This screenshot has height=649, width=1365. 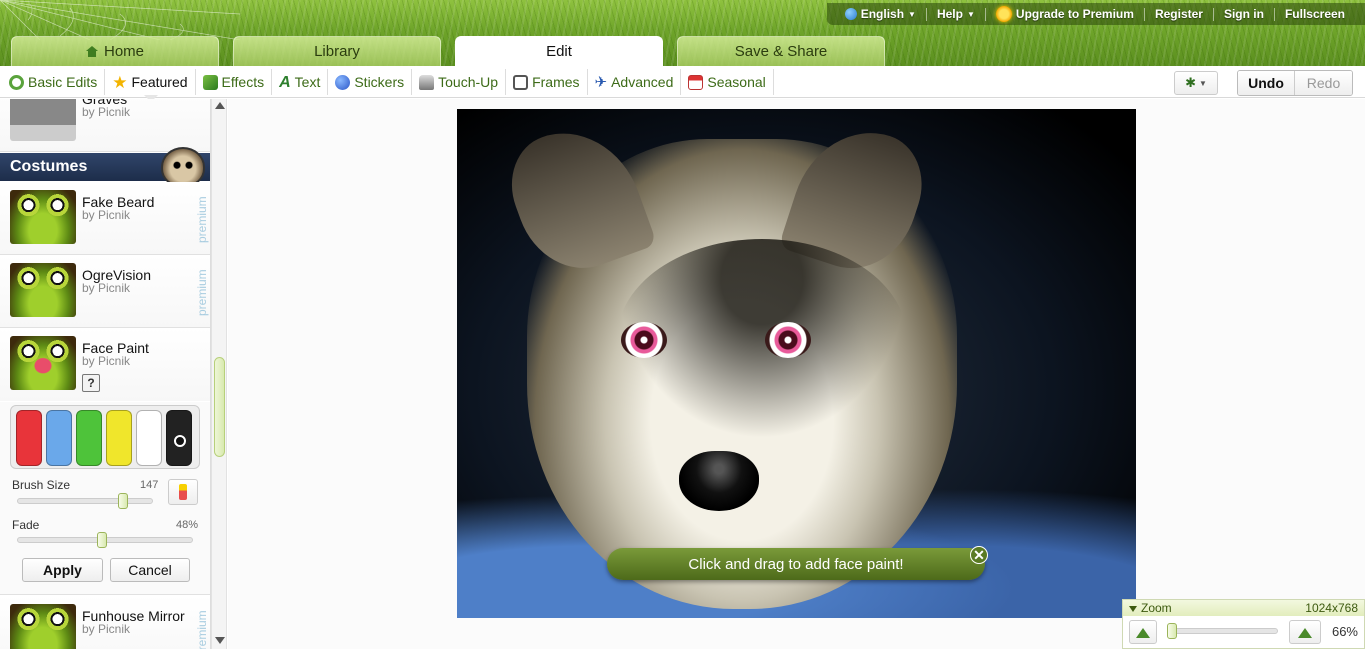 I want to click on subtab-label: Stickers, so click(x=379, y=82).